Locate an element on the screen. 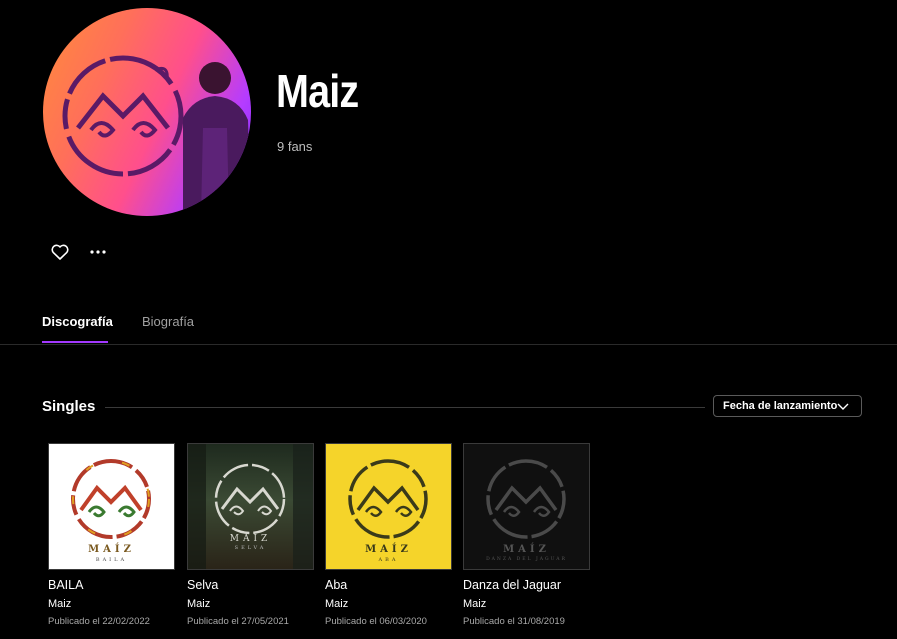  single-title: Aba is located at coordinates (388, 585).